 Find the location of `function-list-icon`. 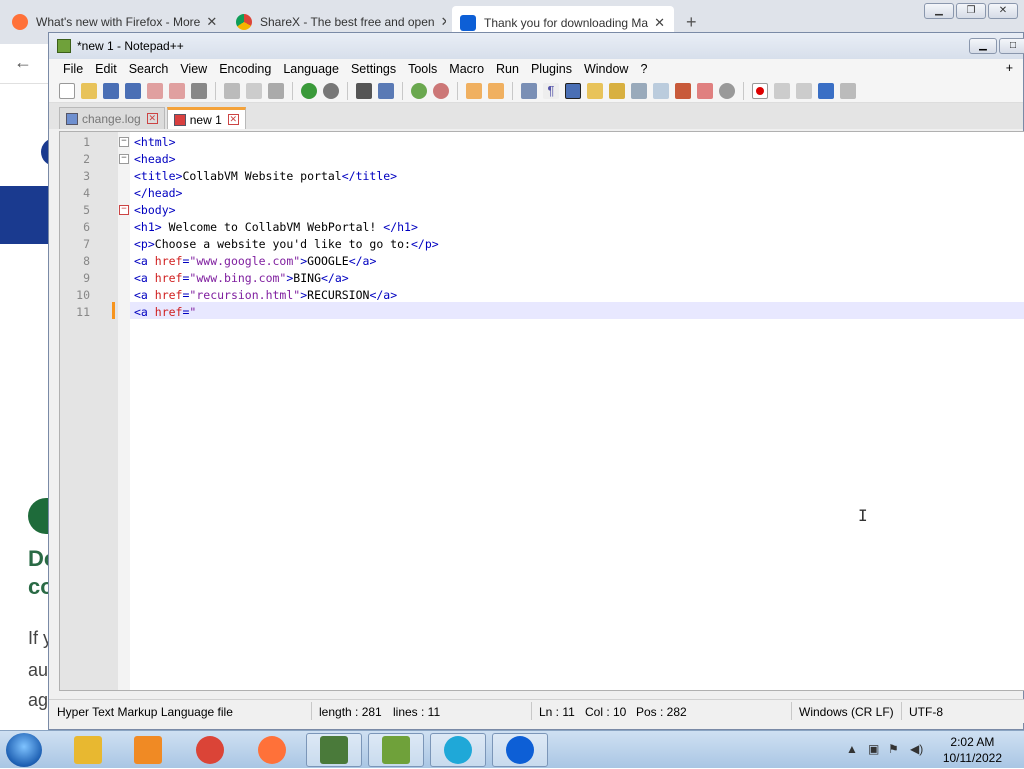

function-list-icon is located at coordinates (661, 90).